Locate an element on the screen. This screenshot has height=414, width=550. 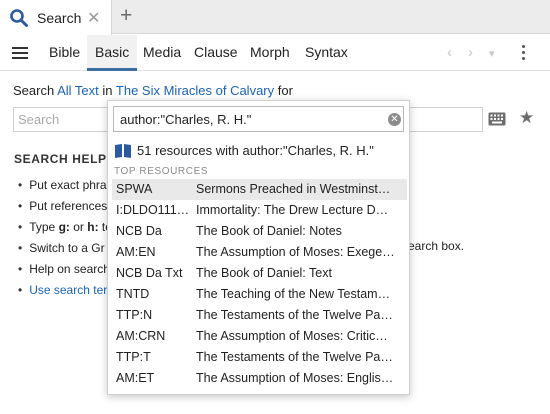
help-item-tail: earch box. is located at coordinates (436, 246).